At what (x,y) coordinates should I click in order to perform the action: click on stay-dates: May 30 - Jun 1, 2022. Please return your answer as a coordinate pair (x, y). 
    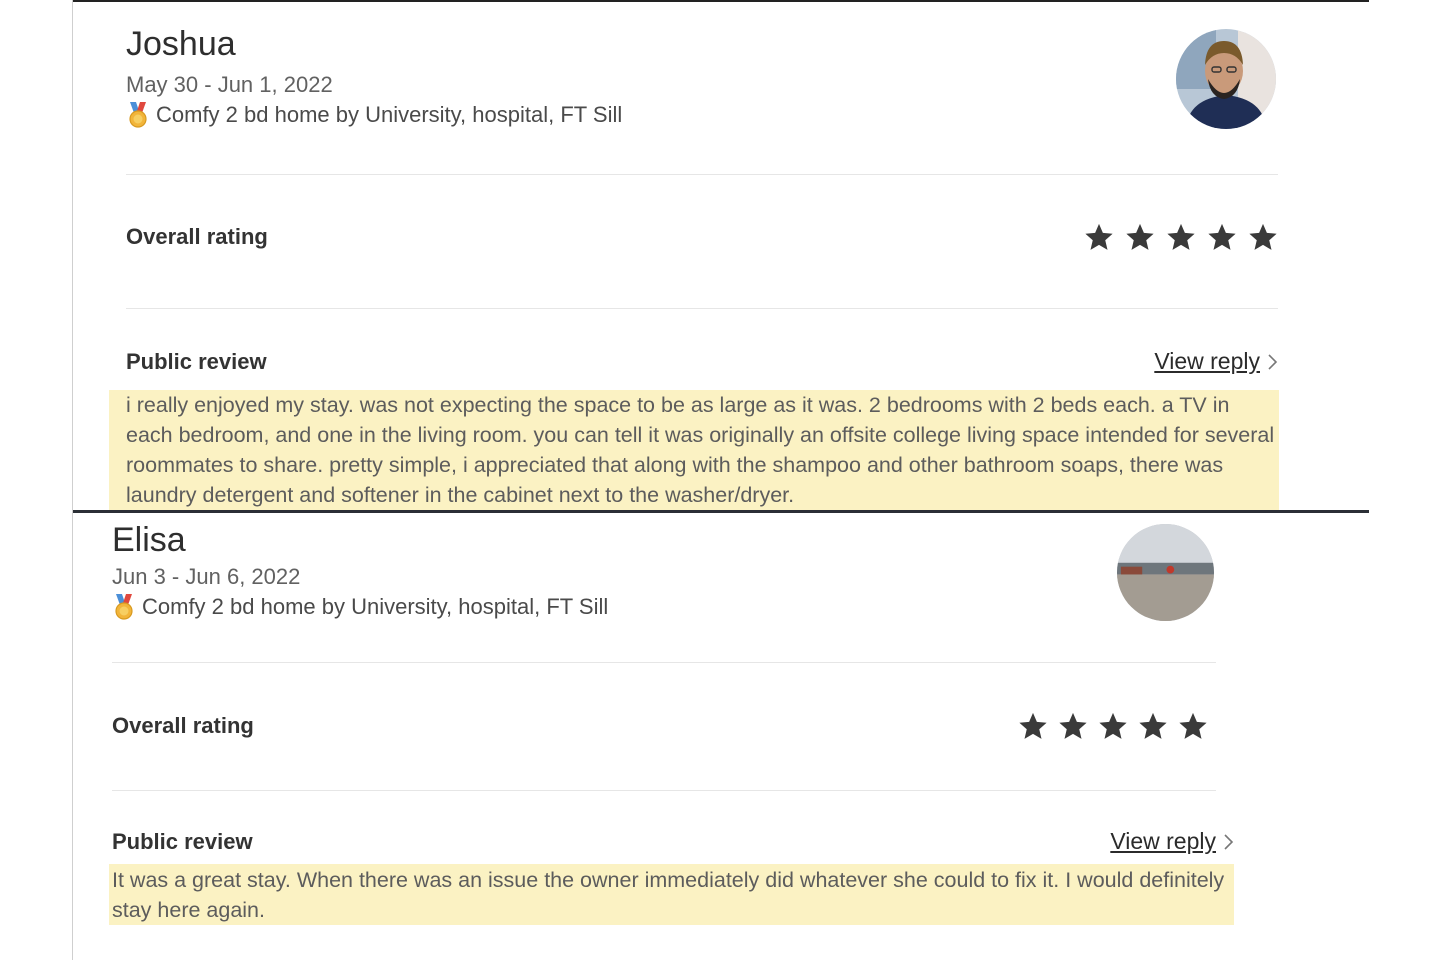
    Looking at the image, I should click on (229, 84).